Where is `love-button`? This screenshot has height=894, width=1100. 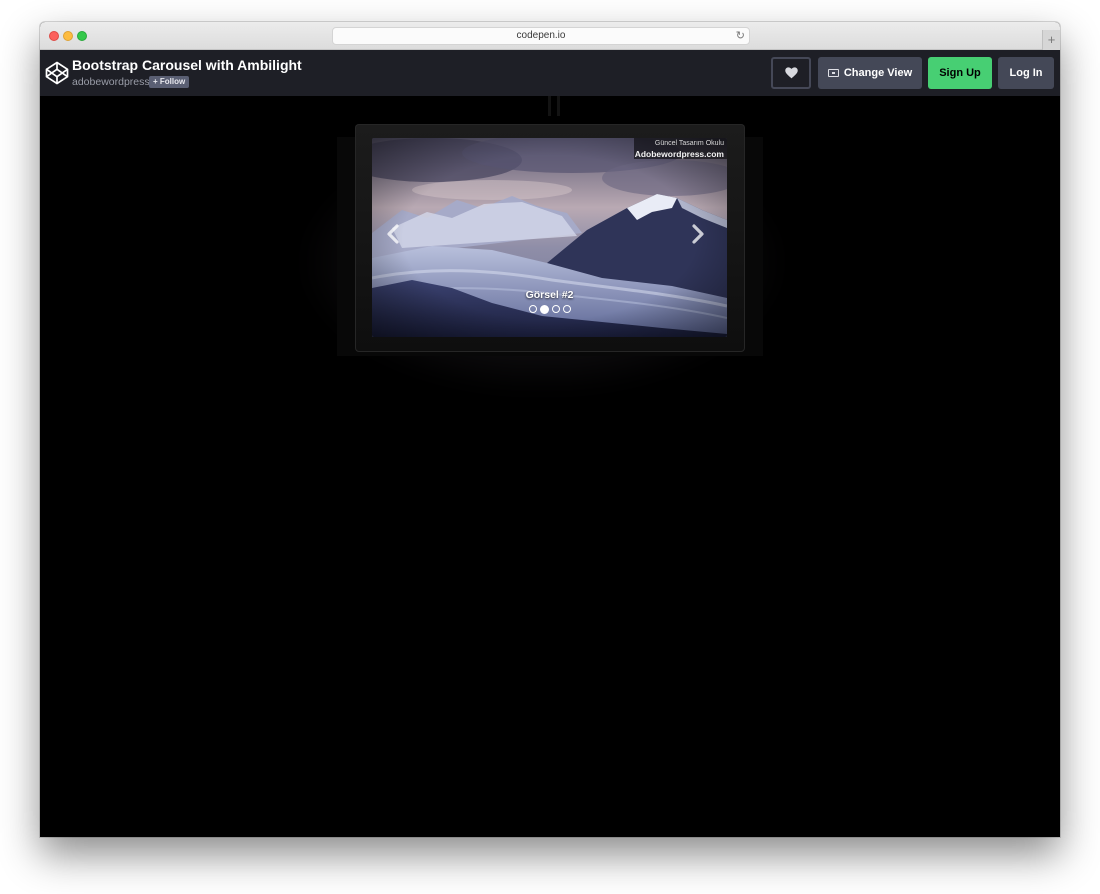
love-button is located at coordinates (791, 73).